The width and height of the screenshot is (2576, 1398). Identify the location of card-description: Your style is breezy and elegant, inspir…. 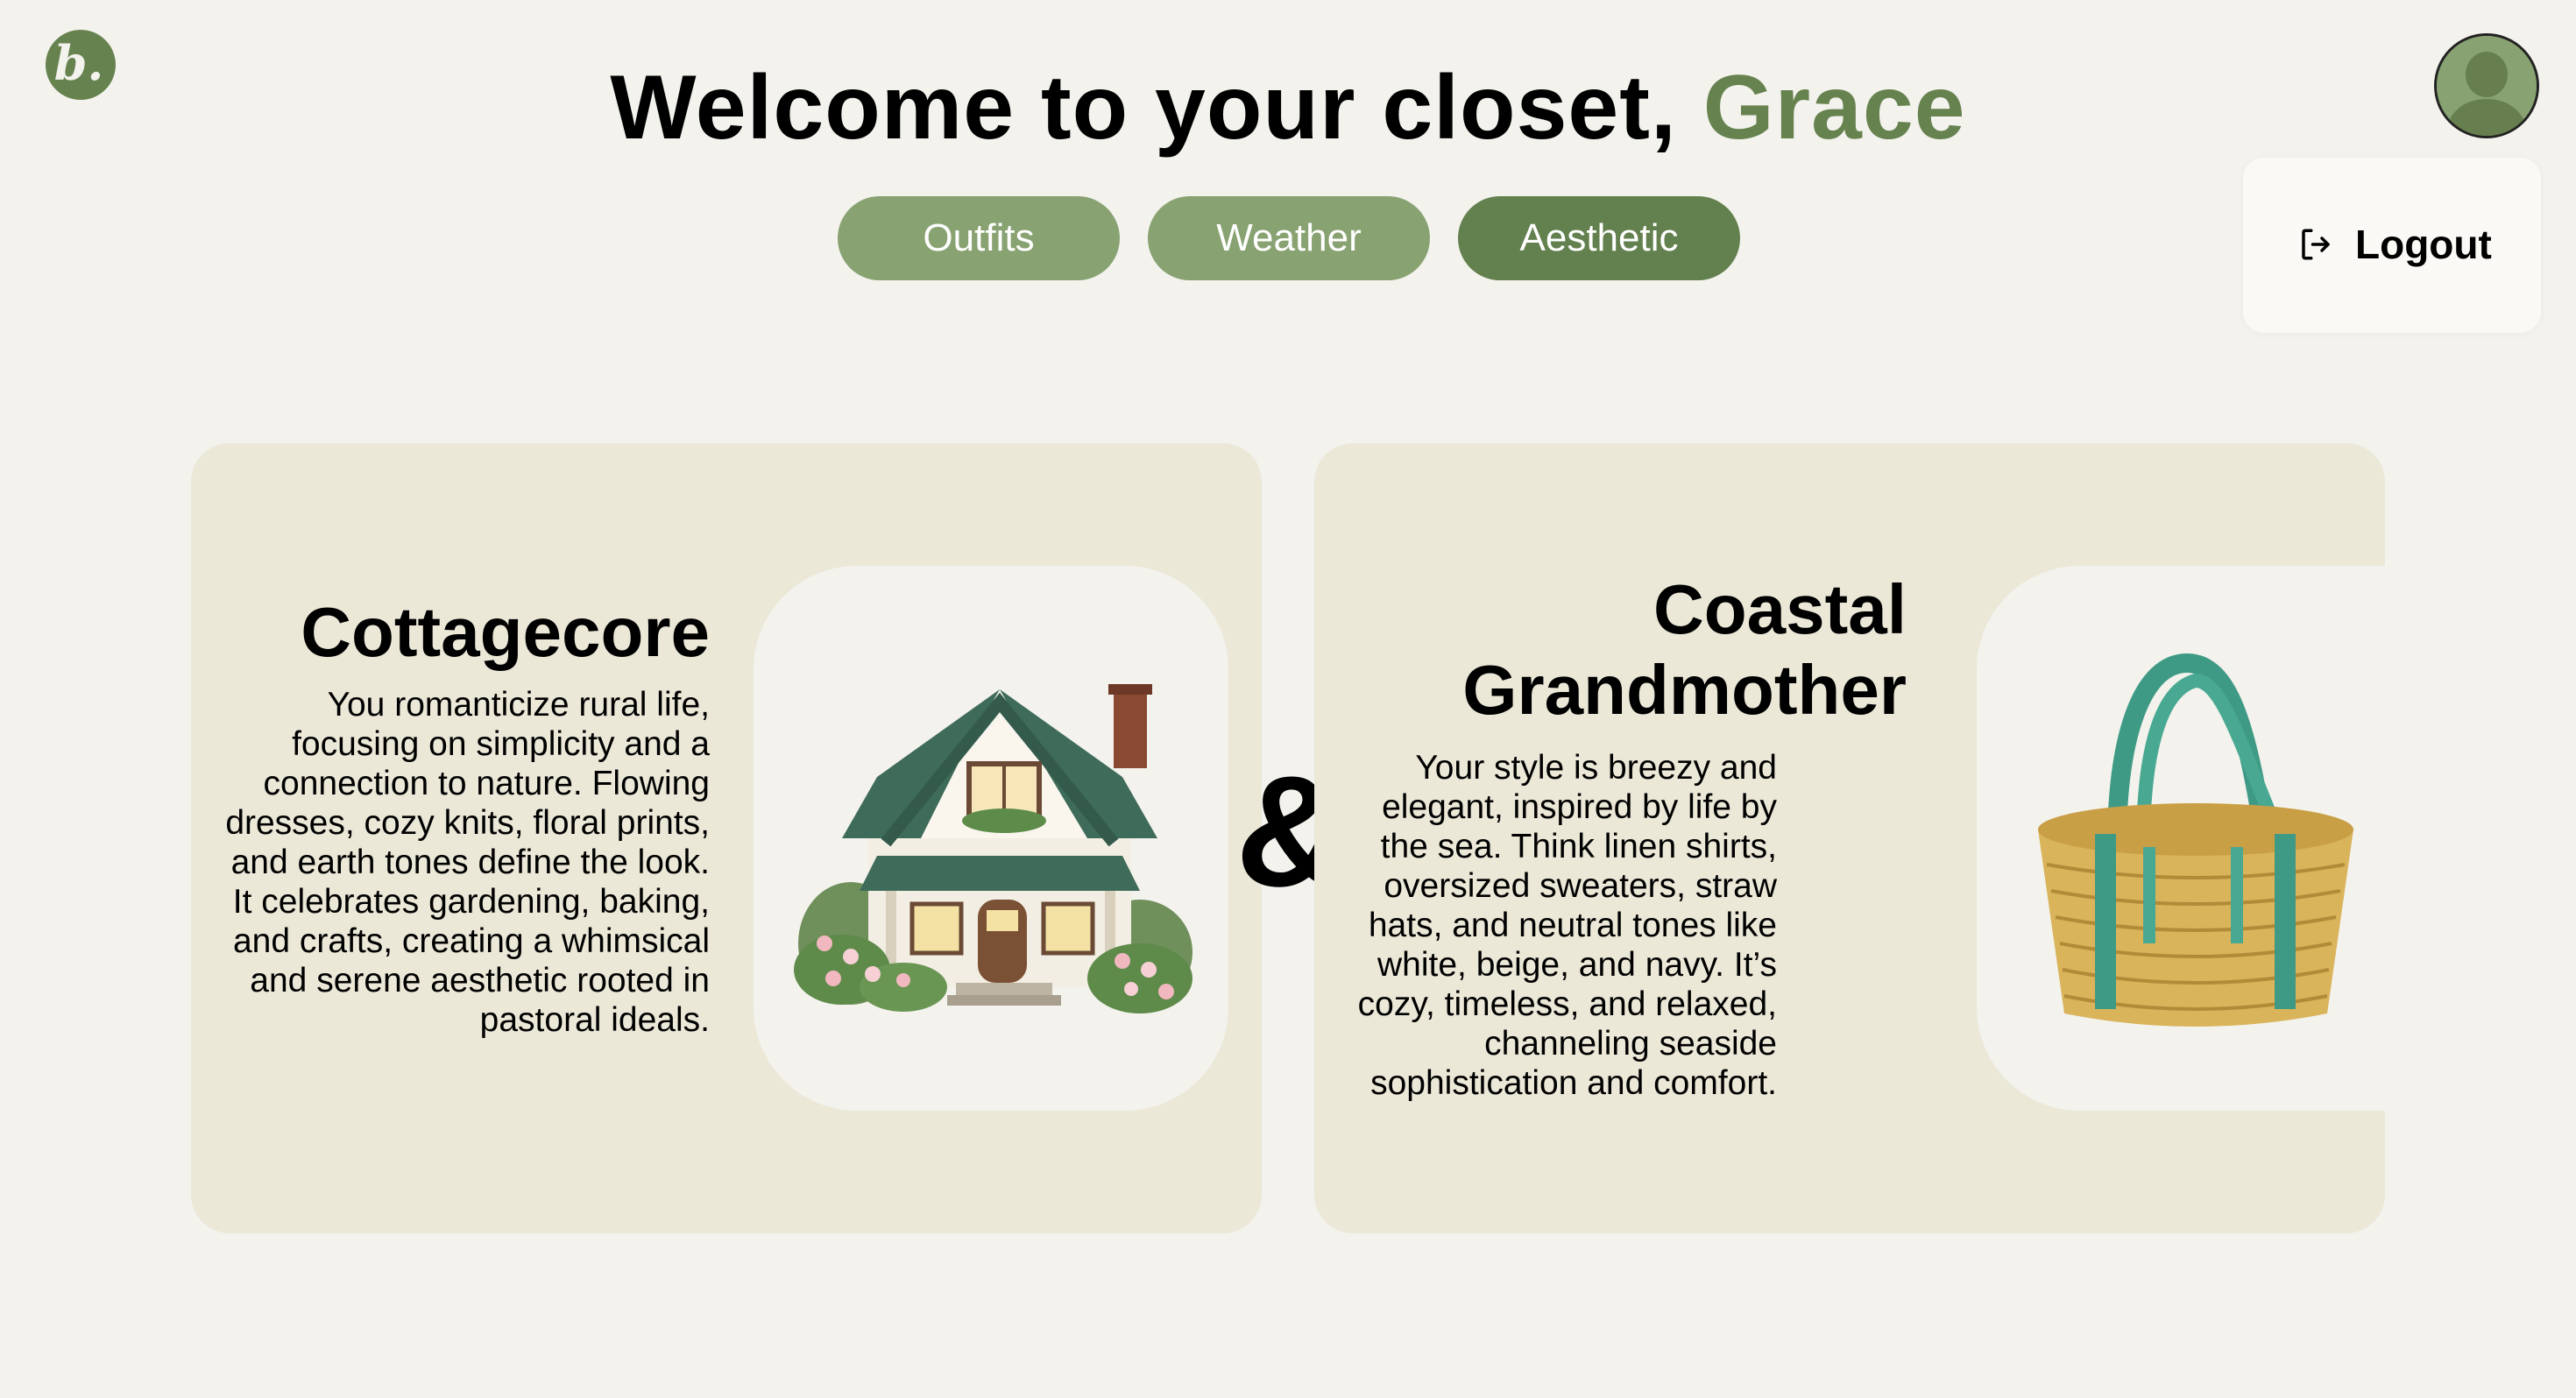
(1567, 925).